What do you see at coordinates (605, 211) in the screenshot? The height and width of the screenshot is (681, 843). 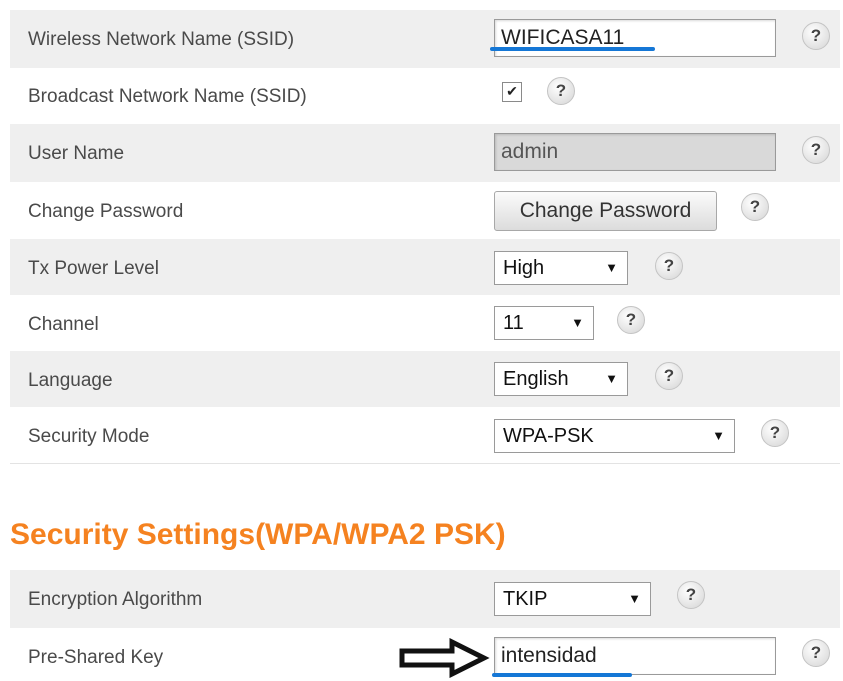 I see `change-password-button: Change Password` at bounding box center [605, 211].